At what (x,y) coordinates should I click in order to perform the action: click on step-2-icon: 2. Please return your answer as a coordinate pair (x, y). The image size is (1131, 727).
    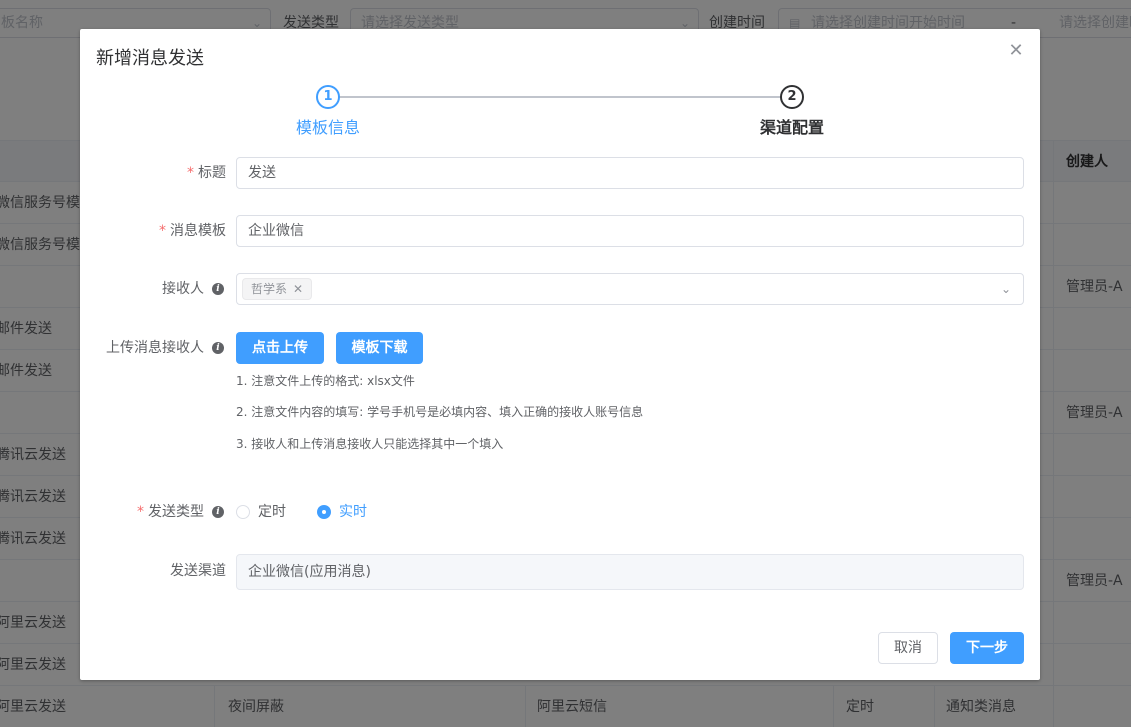
    Looking at the image, I should click on (792, 97).